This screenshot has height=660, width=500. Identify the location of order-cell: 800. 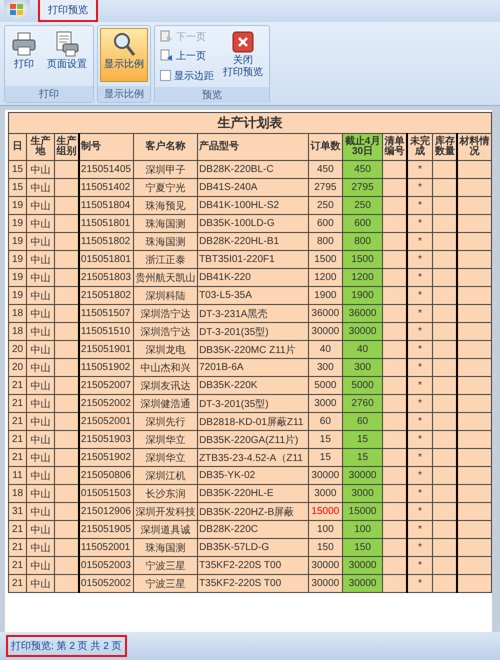
(325, 241).